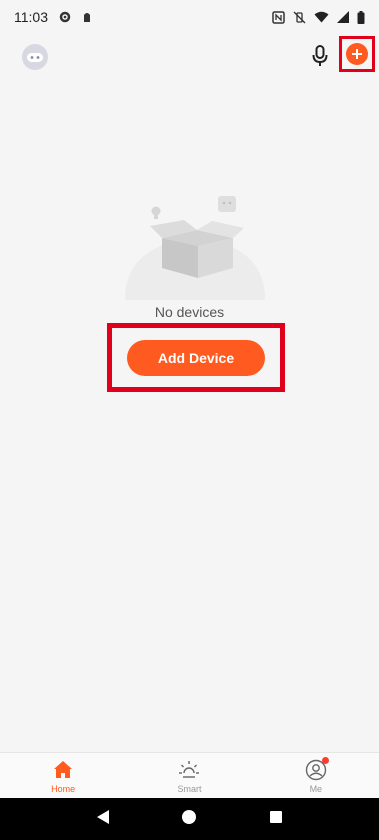  I want to click on add-device-highlight: Add Device, so click(196, 357).